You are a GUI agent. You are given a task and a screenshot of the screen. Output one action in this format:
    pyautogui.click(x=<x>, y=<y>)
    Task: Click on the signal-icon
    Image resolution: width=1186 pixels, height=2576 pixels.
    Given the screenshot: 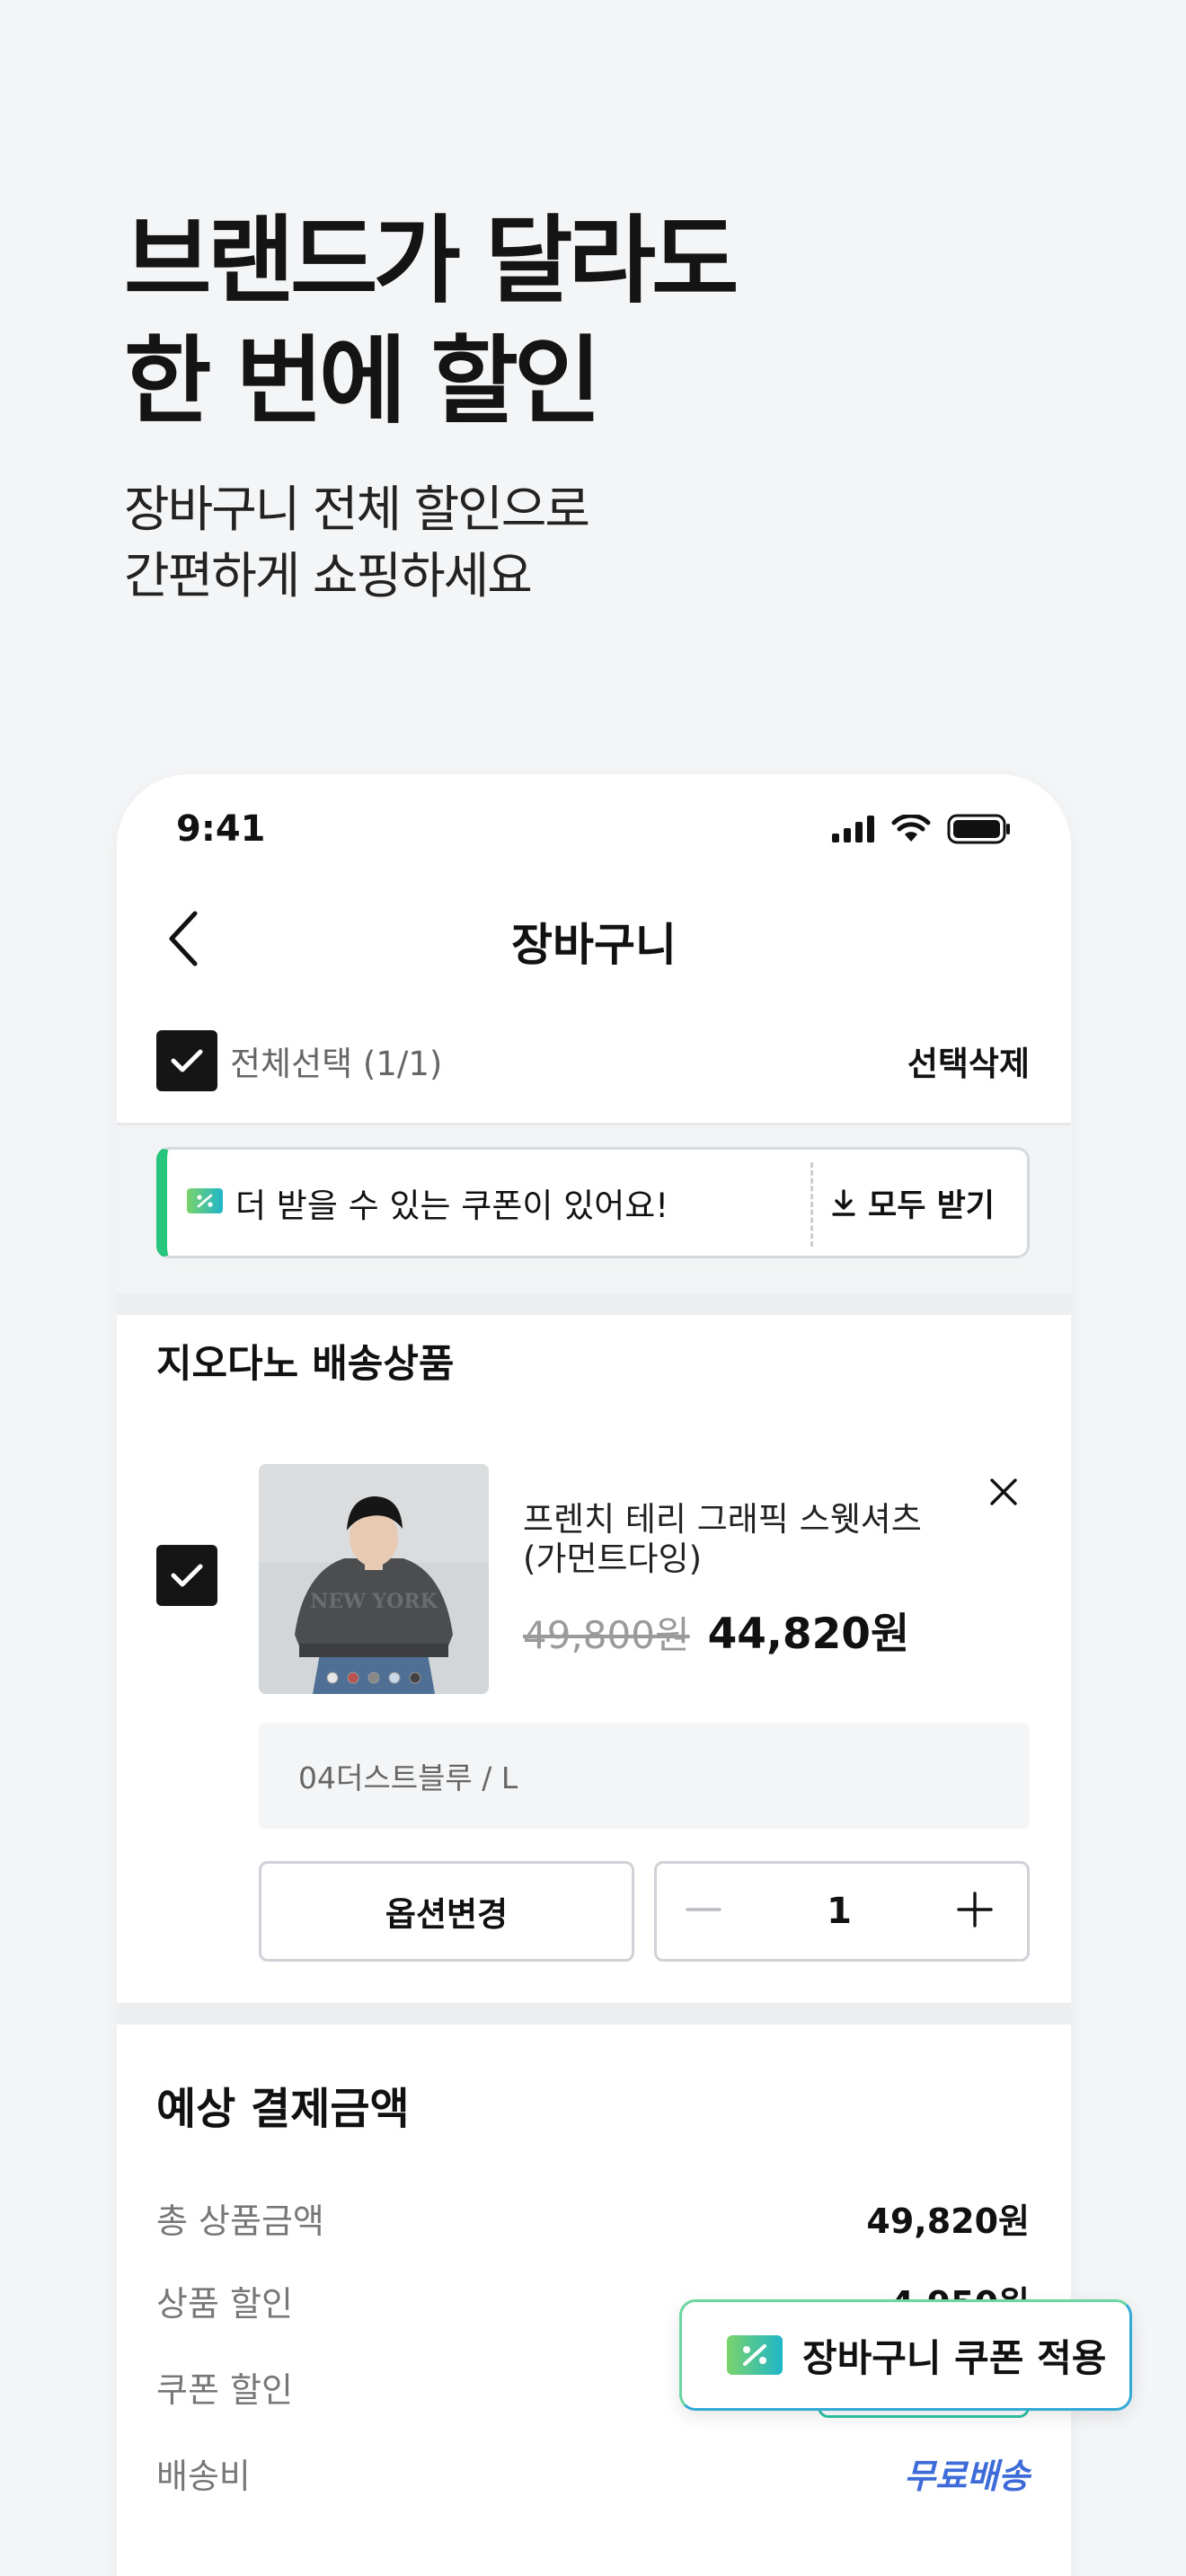 What is the action you would take?
    pyautogui.click(x=853, y=829)
    